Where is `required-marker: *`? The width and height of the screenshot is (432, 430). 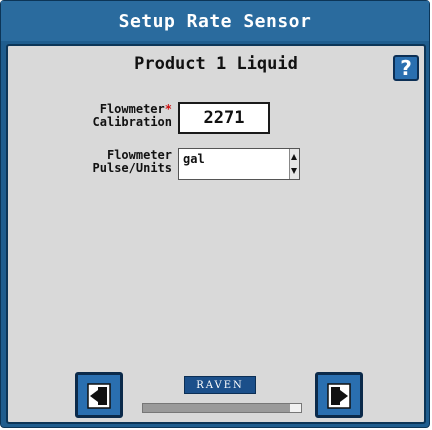
required-marker: * is located at coordinates (168, 109).